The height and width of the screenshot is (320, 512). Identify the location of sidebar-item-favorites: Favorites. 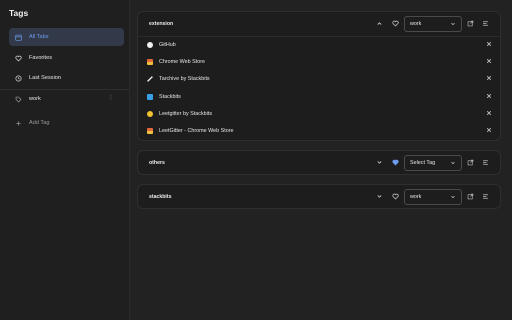
(66, 58).